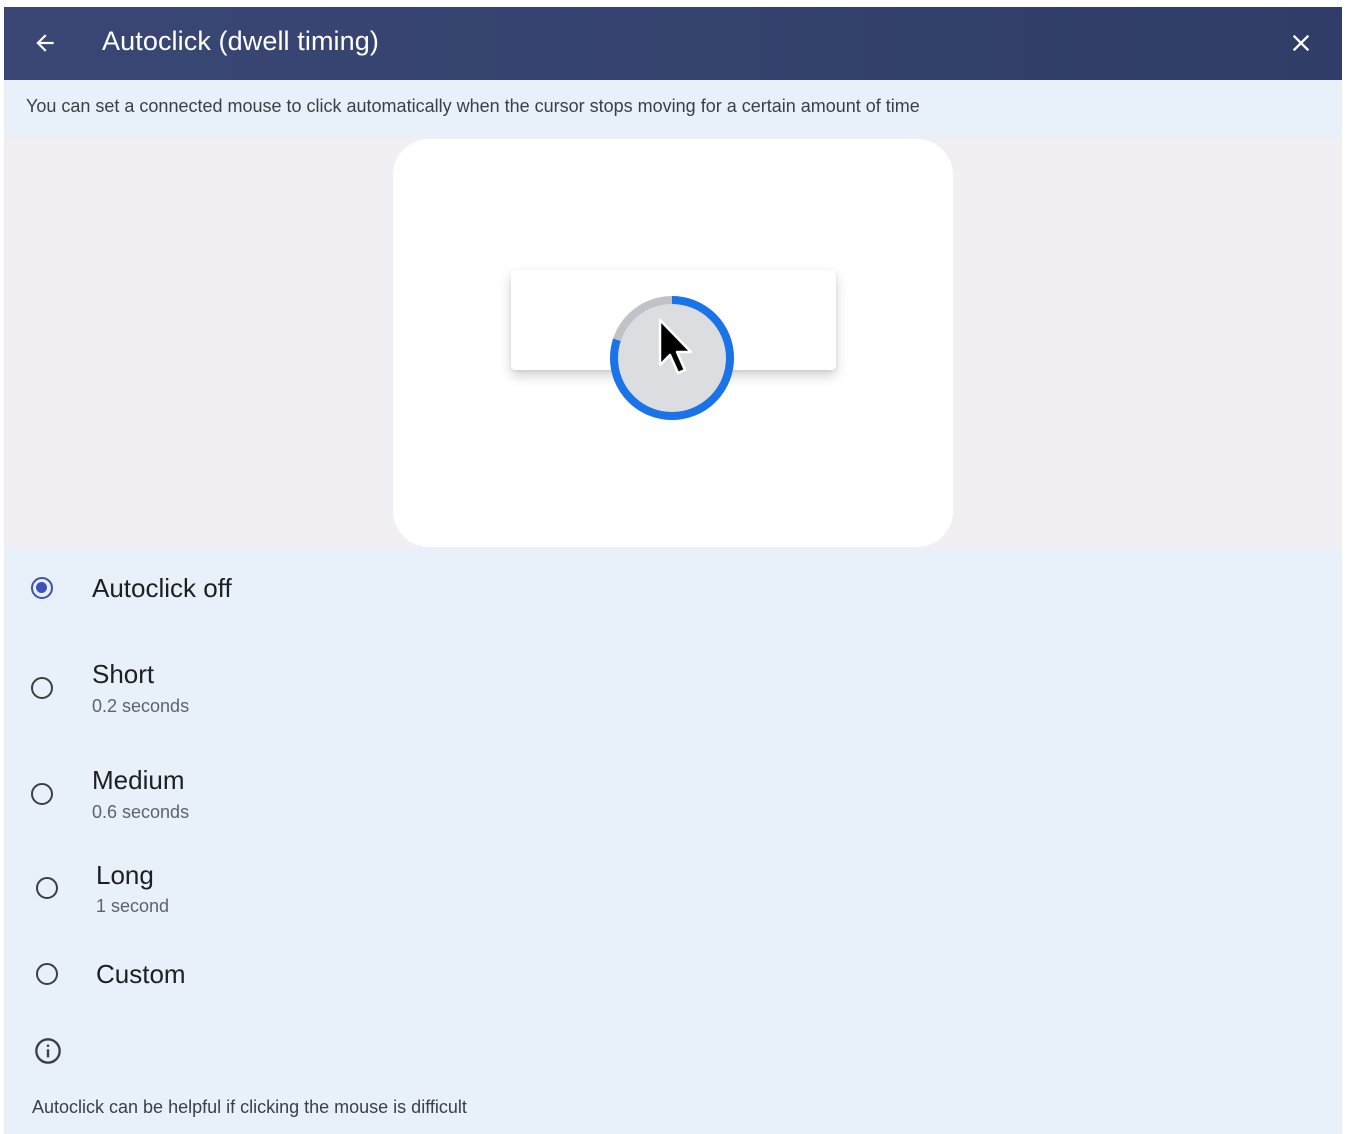 This screenshot has width=1348, height=1134. I want to click on option-short: Short 0.2 seconds, so click(673, 683).